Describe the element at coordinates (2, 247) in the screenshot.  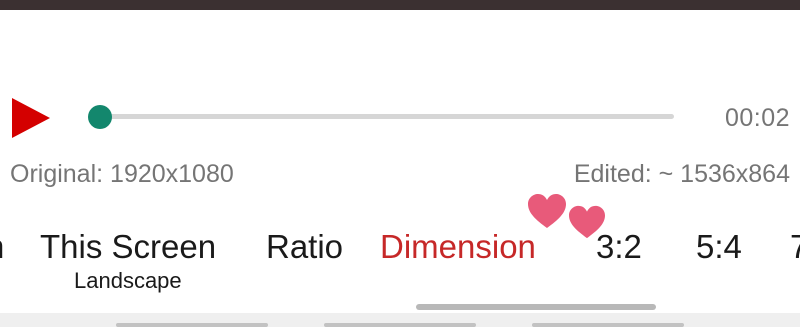
I see `tab-partial-left: n` at that location.